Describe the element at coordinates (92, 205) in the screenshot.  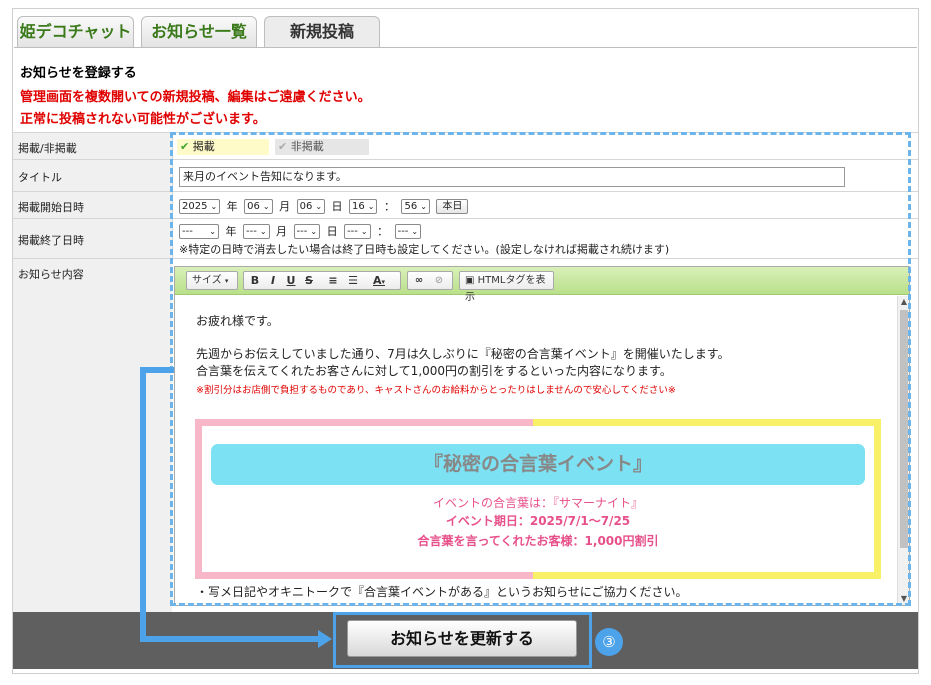
I see `row-label: 掲載開始日時` at that location.